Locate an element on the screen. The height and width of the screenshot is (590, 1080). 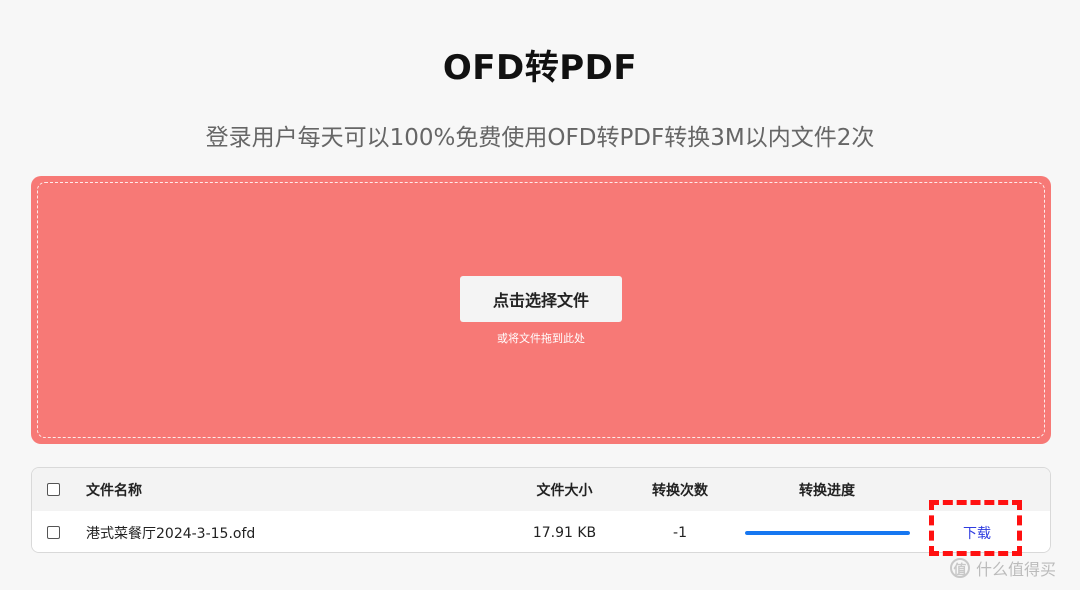
select-all-checkbox is located at coordinates (53, 489).